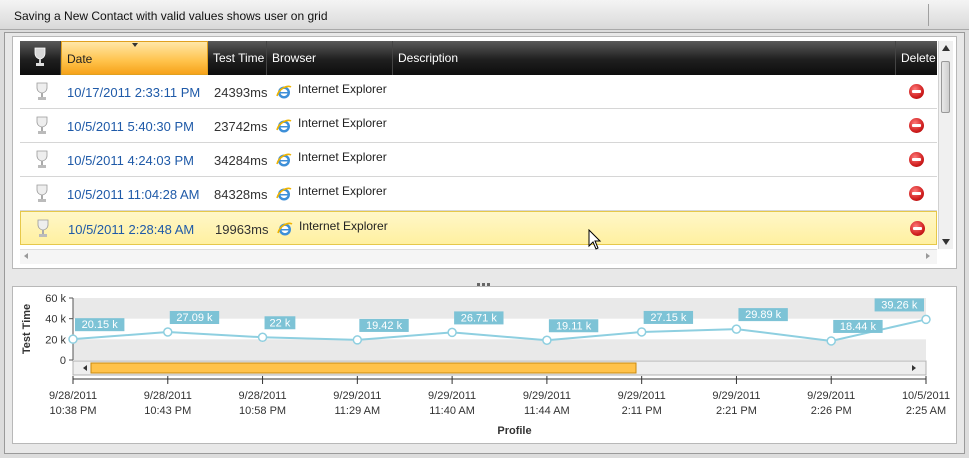  Describe the element at coordinates (63, 361) in the screenshot. I see `y-tick-label: 0` at that location.